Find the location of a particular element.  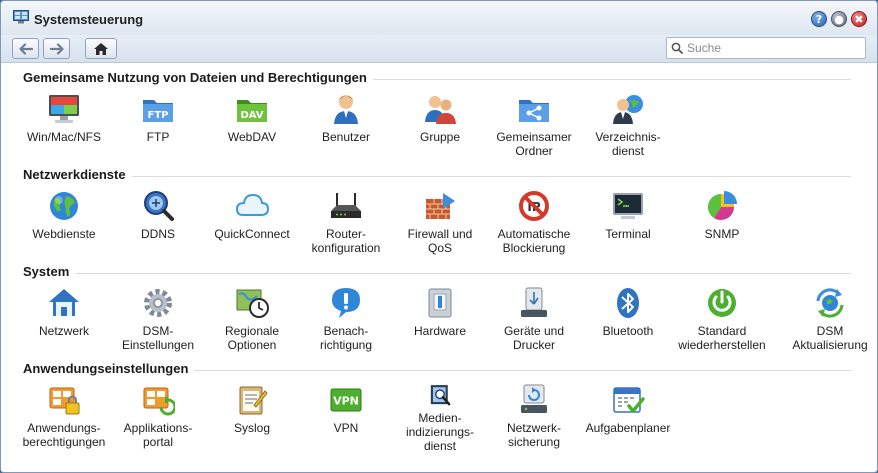

item-vpn: VPN VPN is located at coordinates (346, 418).